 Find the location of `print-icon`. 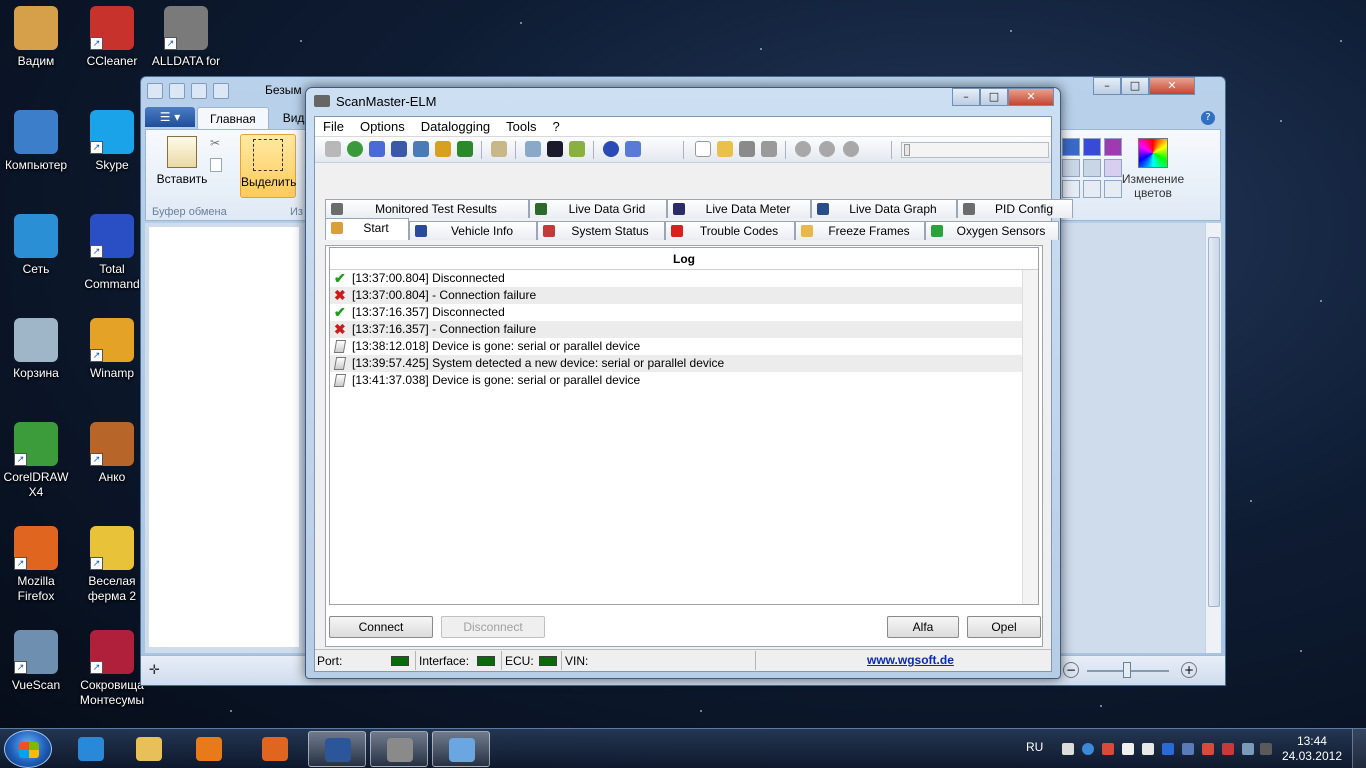

print-icon is located at coordinates (769, 149).